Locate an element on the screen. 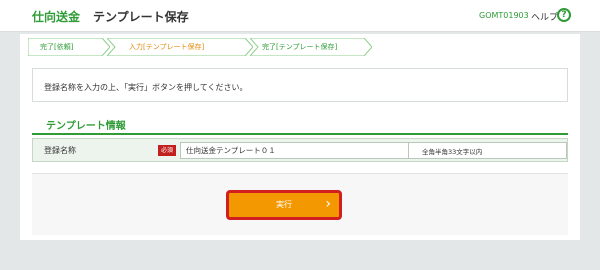 This screenshot has width=600, height=270. progress-steps: 完了[依頼] 入力[テンプレート保存] 完了[テンプレート保存] is located at coordinates (300, 49).